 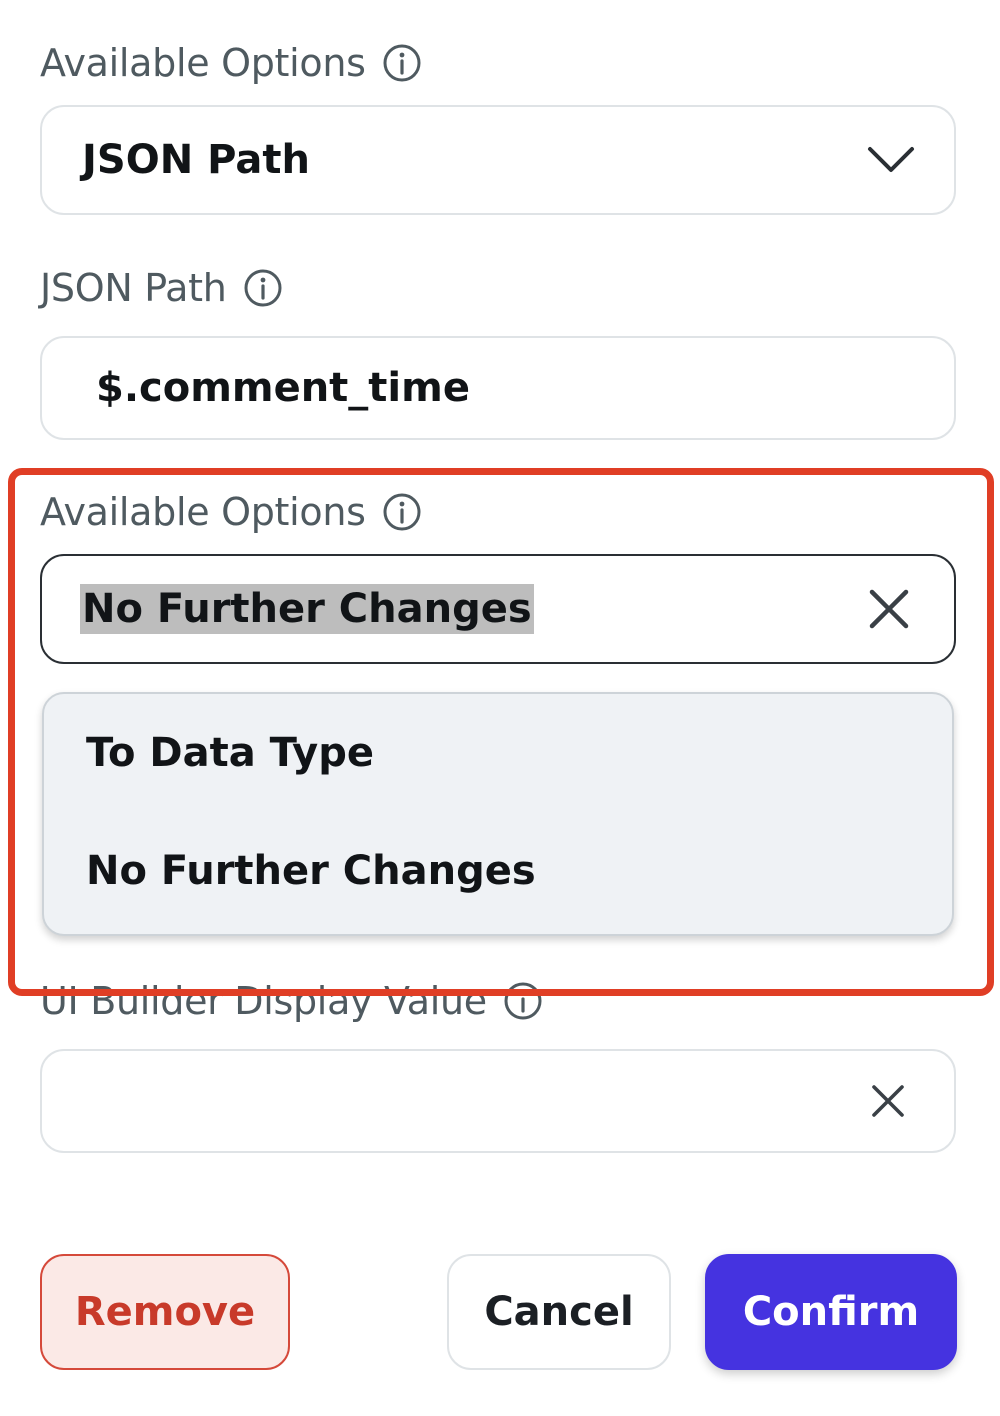 What do you see at coordinates (165, 1312) in the screenshot?
I see `remove-button: Remove` at bounding box center [165, 1312].